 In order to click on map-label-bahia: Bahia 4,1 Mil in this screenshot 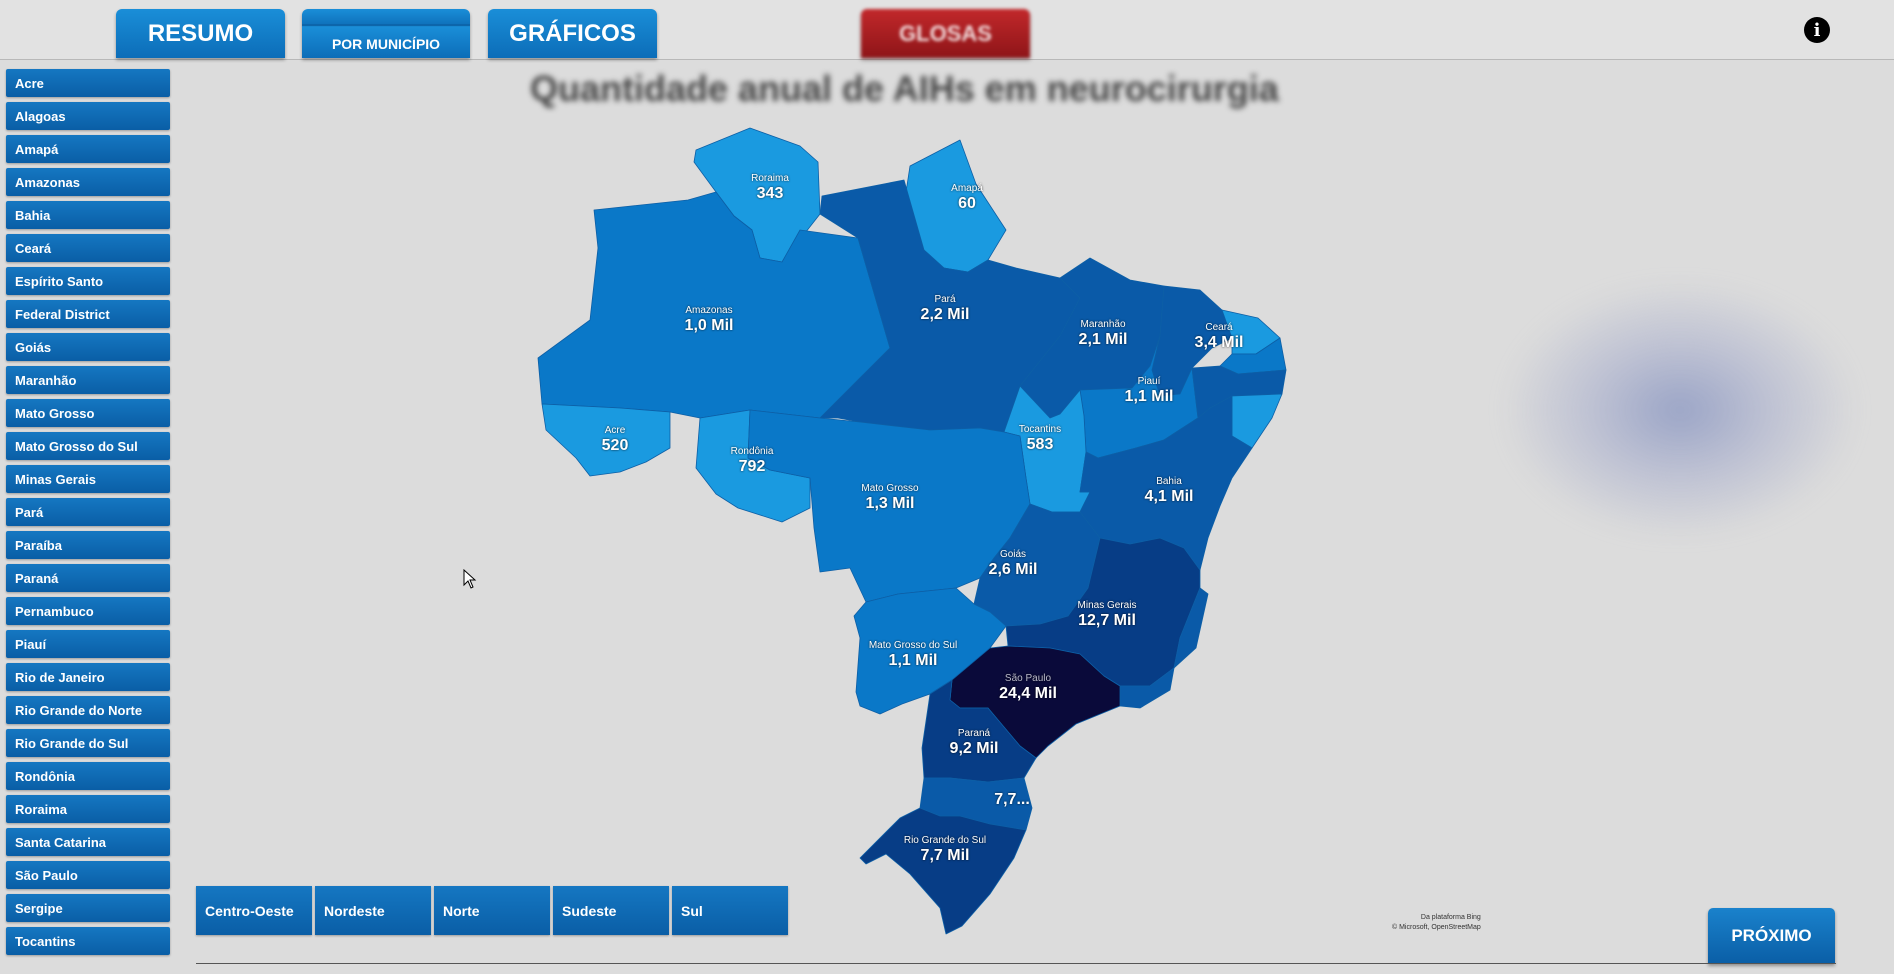, I will do `click(1169, 490)`.